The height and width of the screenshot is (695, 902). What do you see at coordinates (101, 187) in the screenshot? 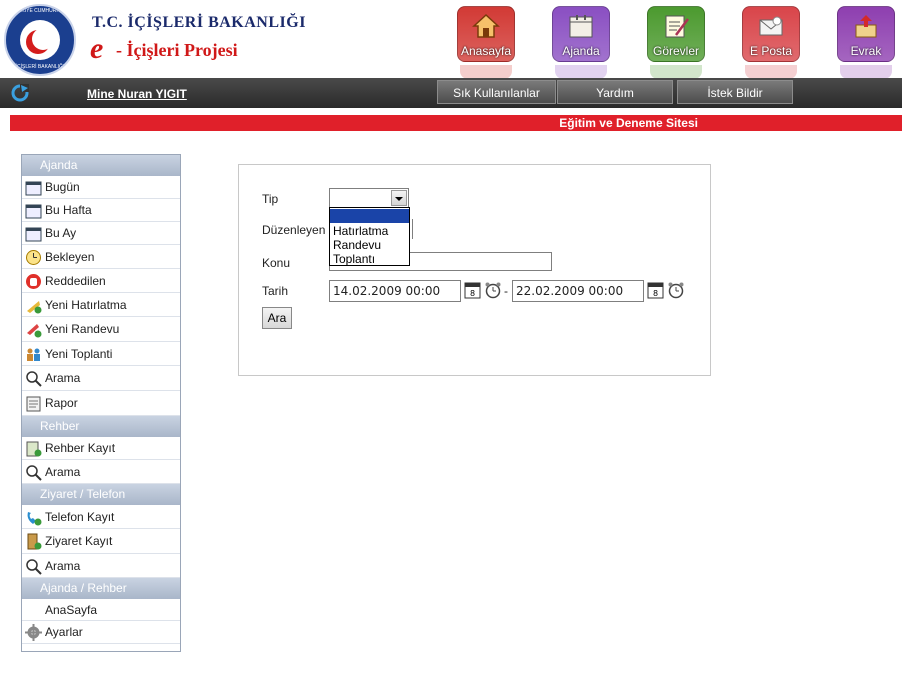
I see `sidebar-item: Bugün` at bounding box center [101, 187].